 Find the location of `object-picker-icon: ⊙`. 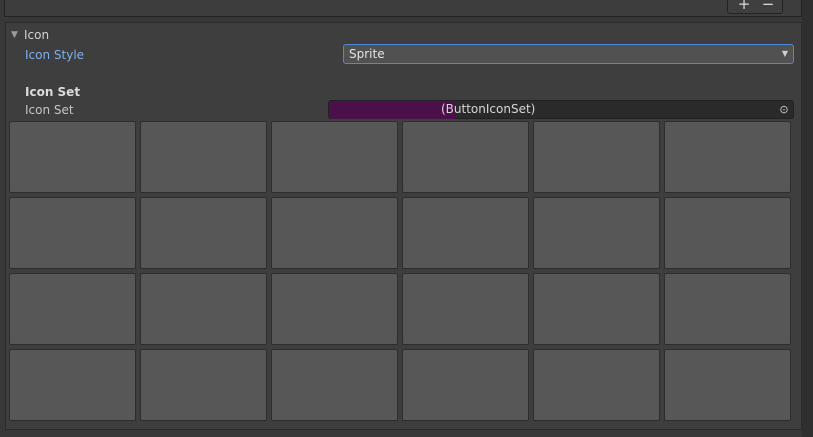

object-picker-icon: ⊙ is located at coordinates (784, 109).